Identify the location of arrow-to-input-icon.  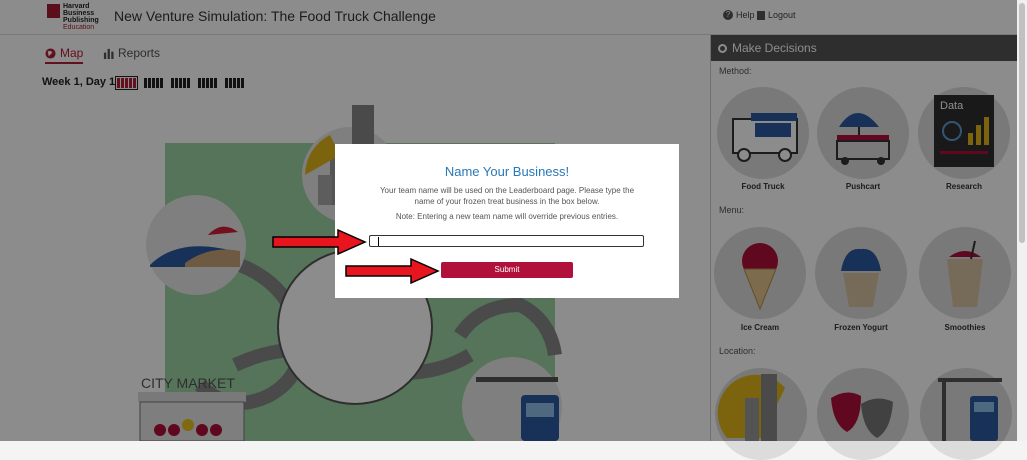
(319, 242).